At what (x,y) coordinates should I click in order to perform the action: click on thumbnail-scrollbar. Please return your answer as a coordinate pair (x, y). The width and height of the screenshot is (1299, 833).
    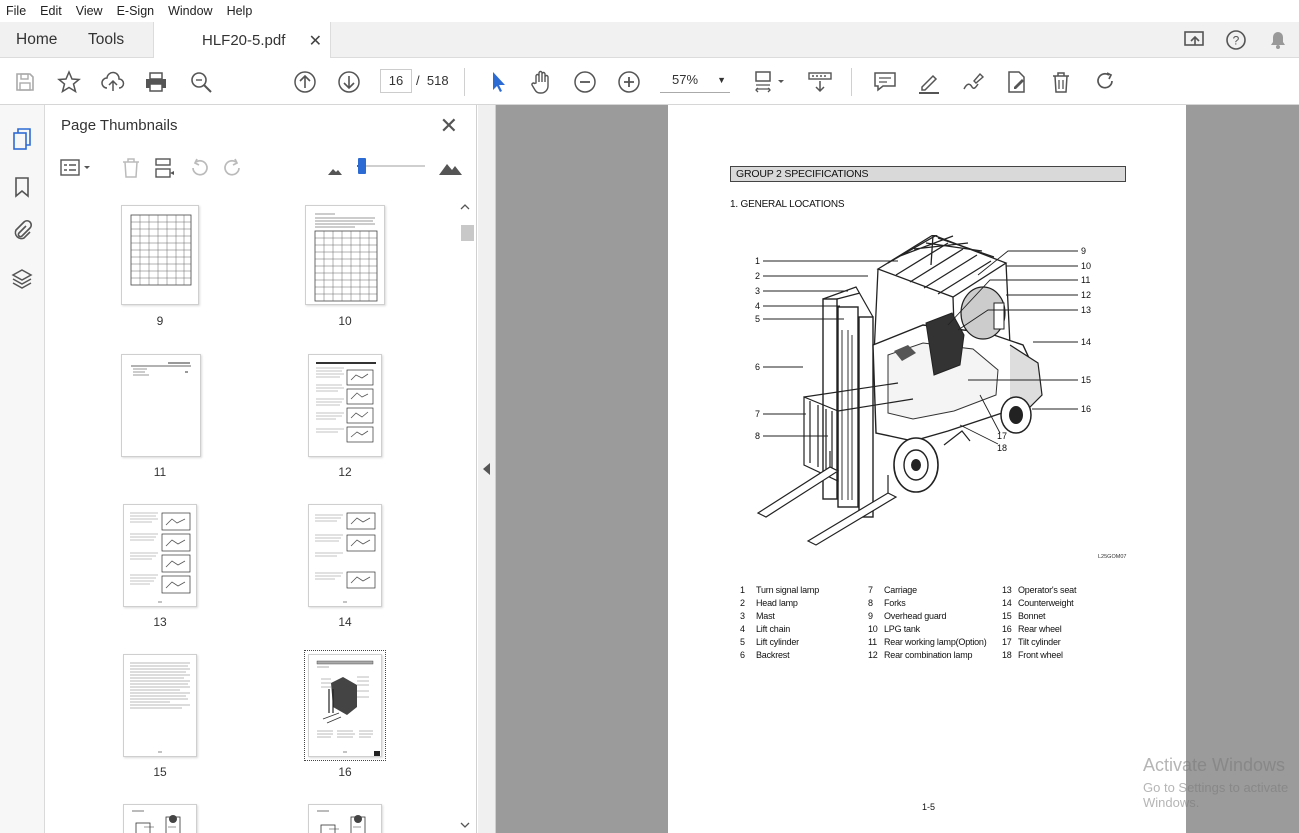
    Looking at the image, I should click on (466, 516).